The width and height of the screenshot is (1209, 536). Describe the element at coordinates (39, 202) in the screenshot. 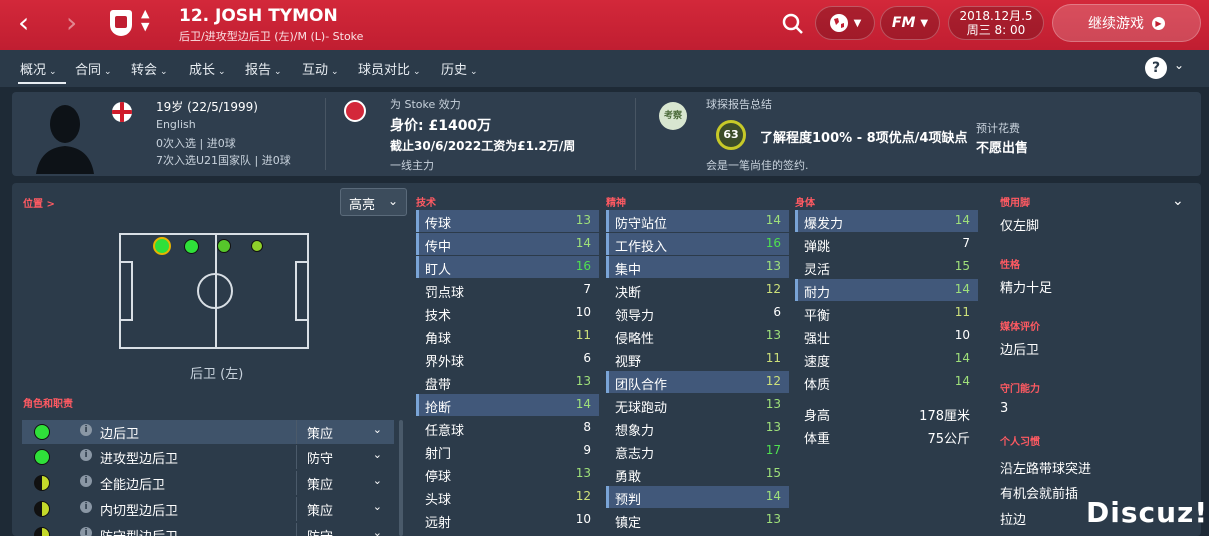

I see `positions-link: 位置 >` at that location.